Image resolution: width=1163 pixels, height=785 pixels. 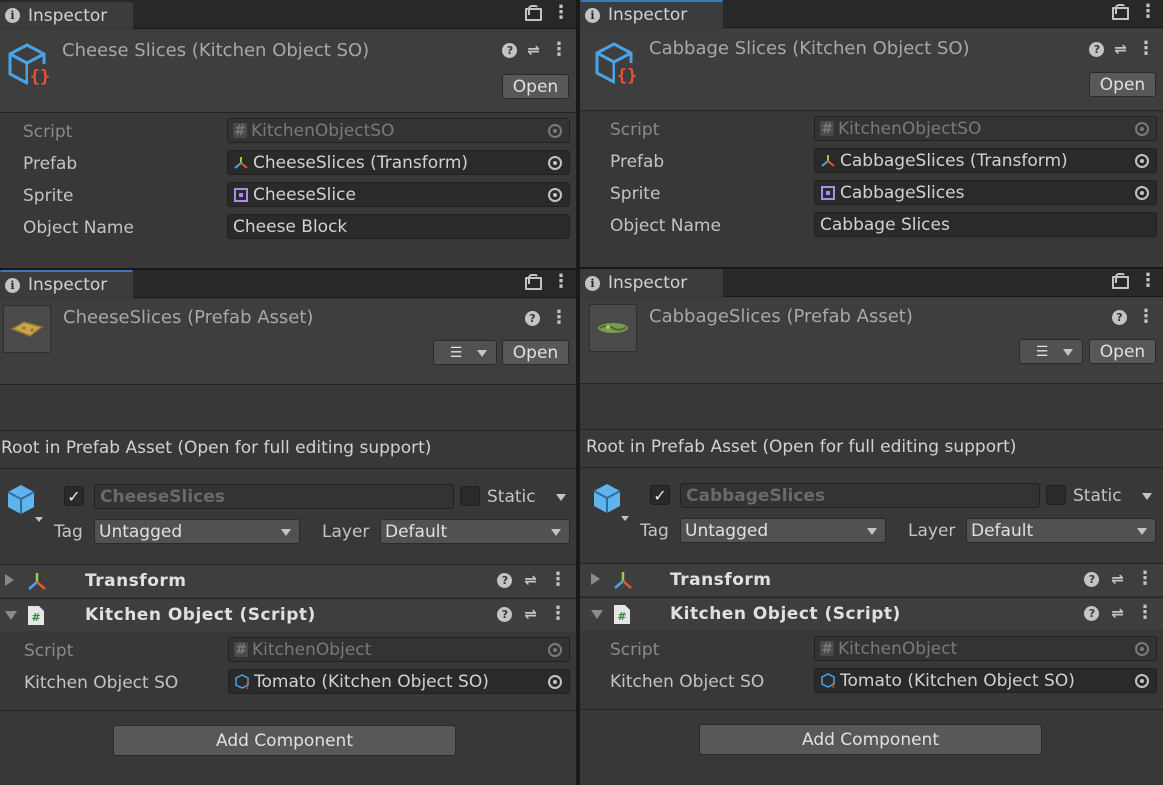 I want to click on script-field: # KitchenObject, so click(x=399, y=649).